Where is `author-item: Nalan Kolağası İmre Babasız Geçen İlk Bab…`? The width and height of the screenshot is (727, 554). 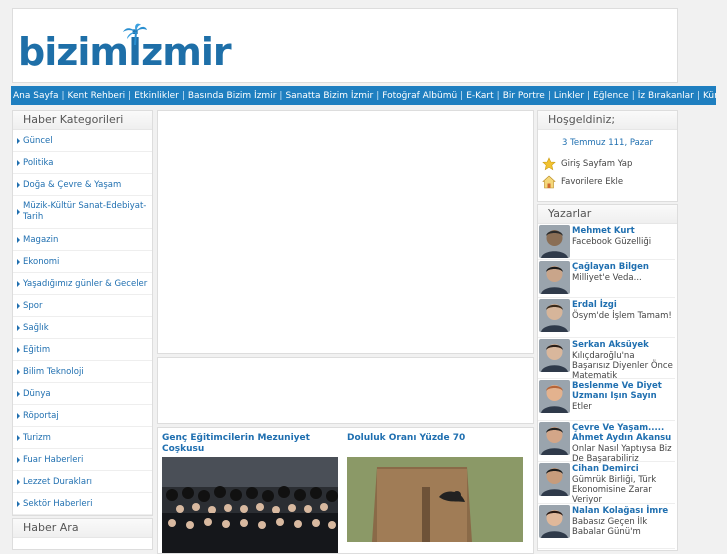
author-item: Nalan Kolağası İmre Babasız Geçen İlk Bab… is located at coordinates (606, 526).